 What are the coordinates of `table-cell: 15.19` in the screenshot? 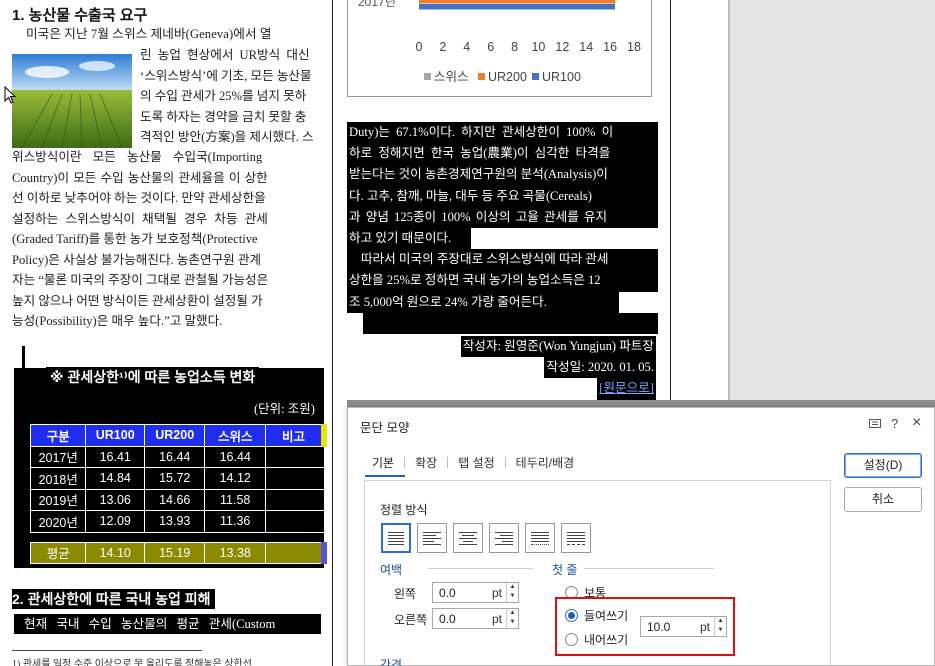 It's located at (174, 552).